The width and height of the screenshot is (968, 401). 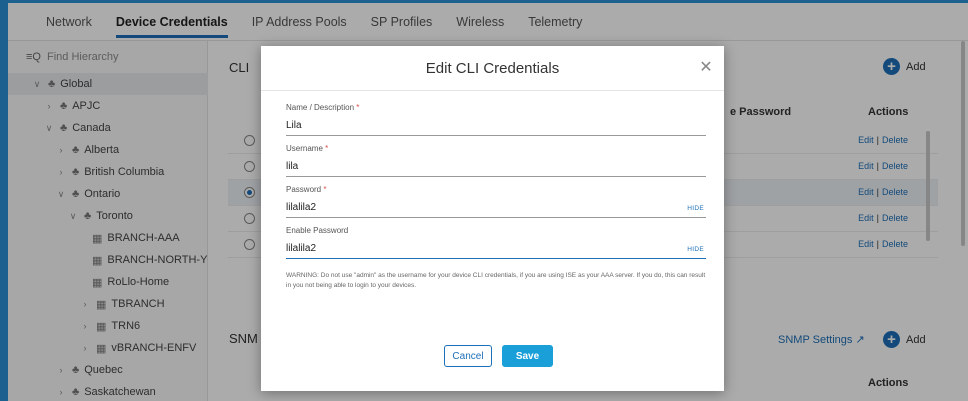 I want to click on name-description-input, so click(x=496, y=126).